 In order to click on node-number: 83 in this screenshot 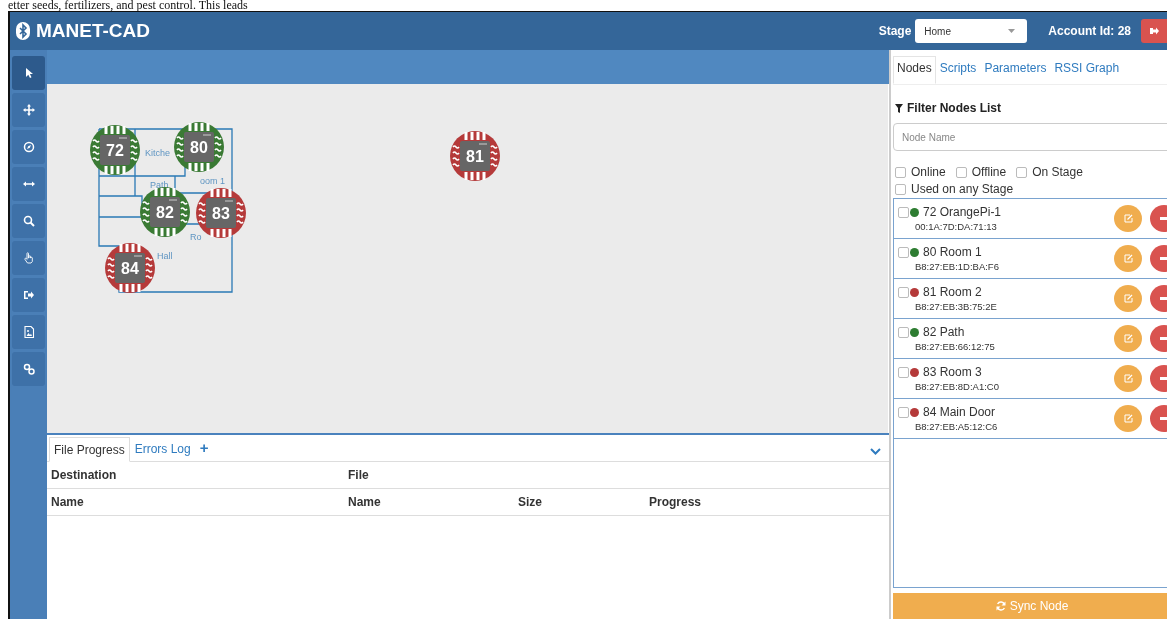, I will do `click(221, 213)`.